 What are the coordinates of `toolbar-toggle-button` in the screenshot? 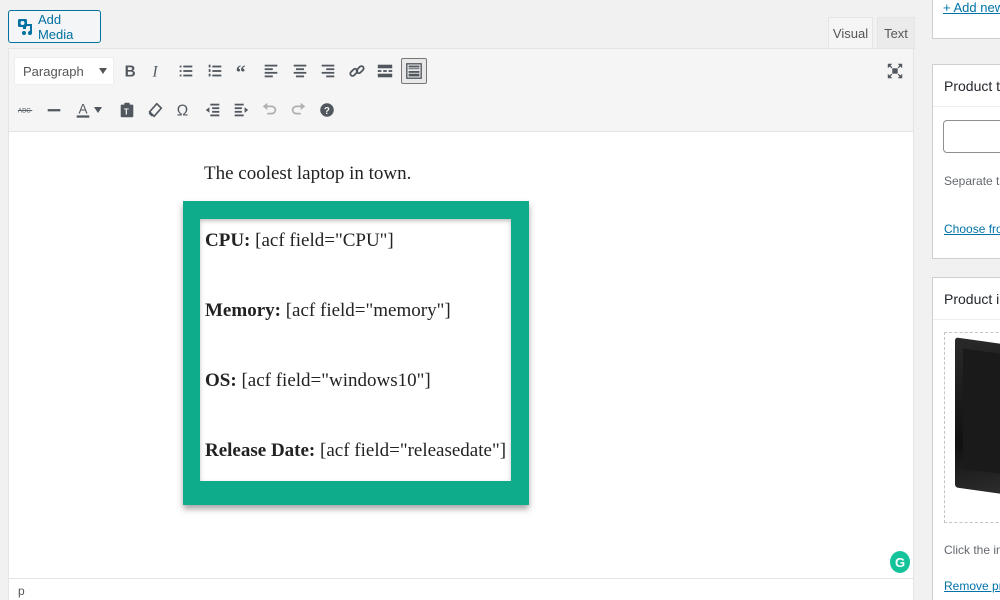 It's located at (414, 71).